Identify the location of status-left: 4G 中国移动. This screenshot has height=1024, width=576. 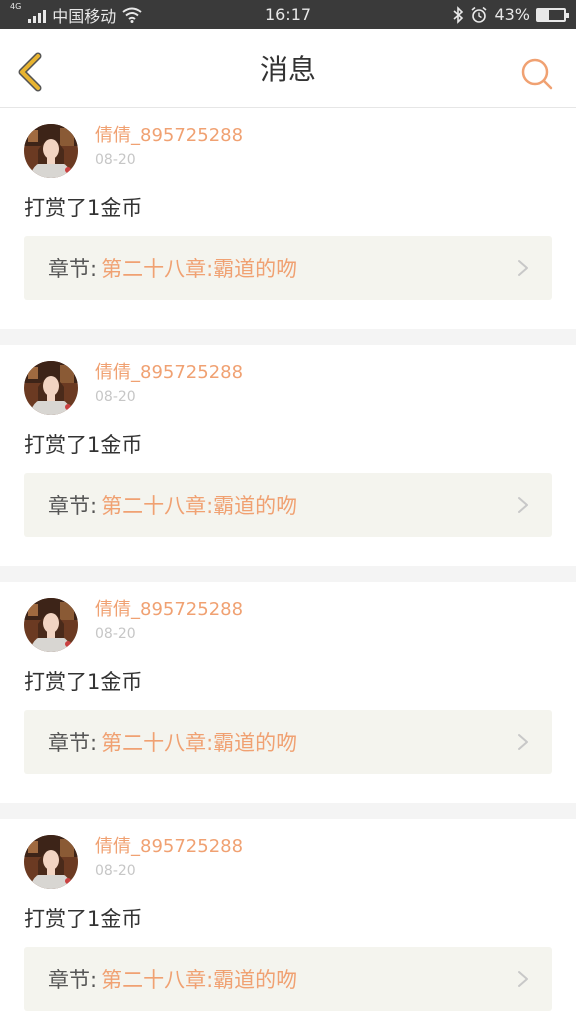
(76, 14).